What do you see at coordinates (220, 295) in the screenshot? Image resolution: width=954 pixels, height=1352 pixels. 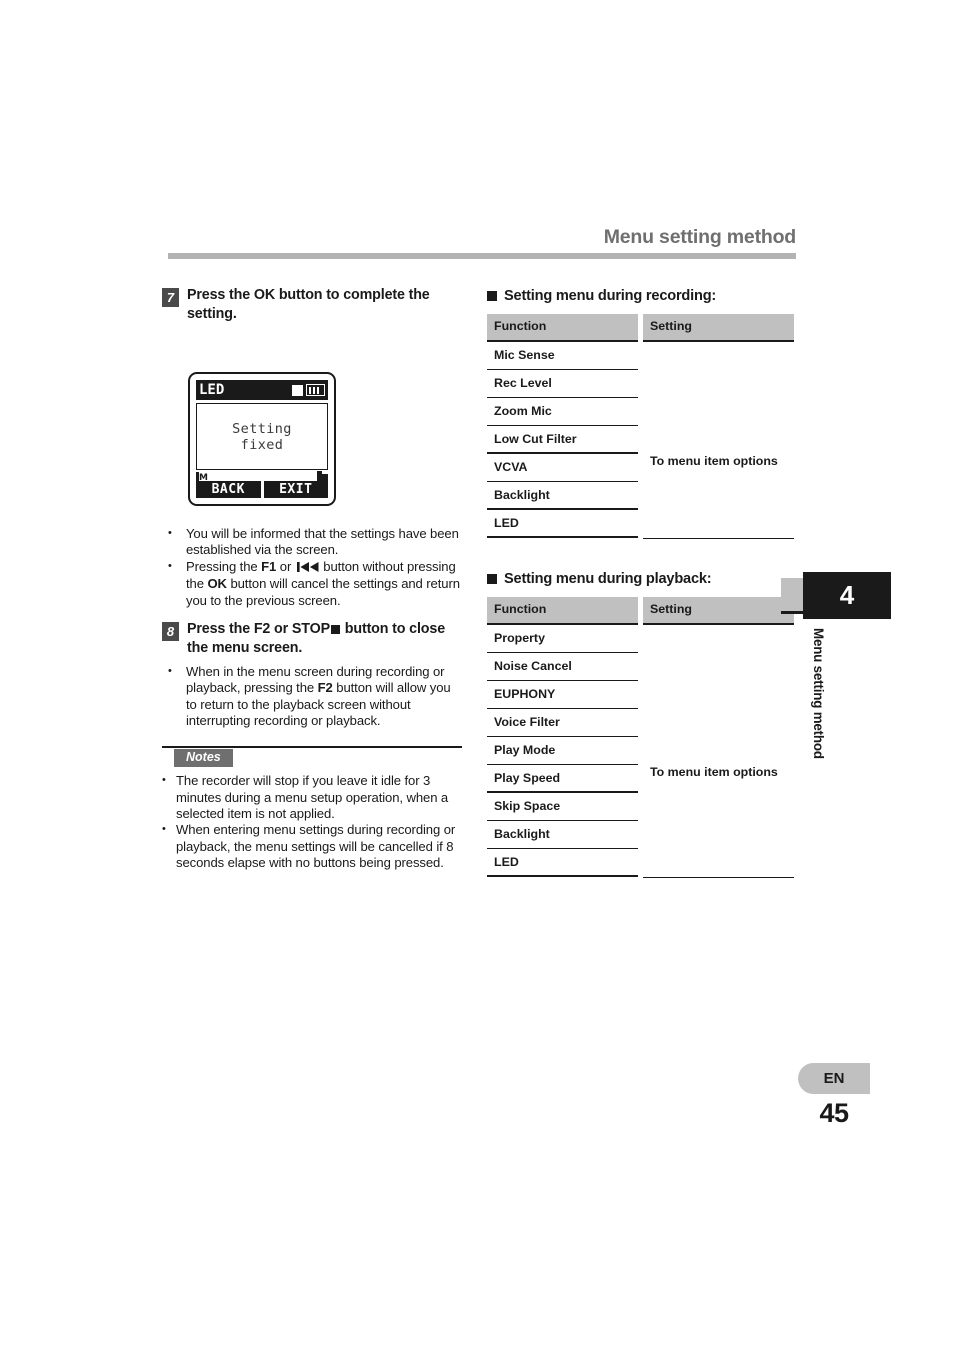 I see `step-7-text-before: Press the` at bounding box center [220, 295].